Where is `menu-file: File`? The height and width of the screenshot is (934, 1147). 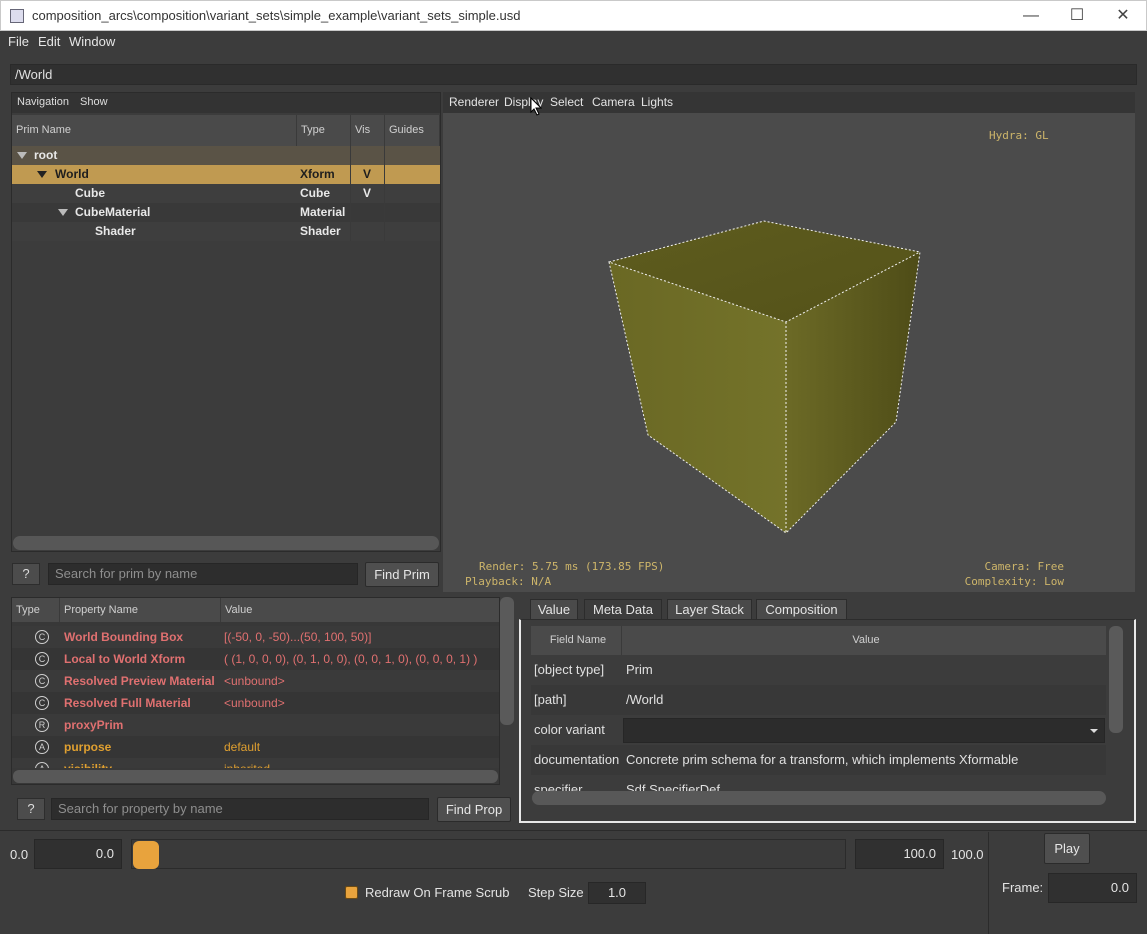 menu-file: File is located at coordinates (18, 41).